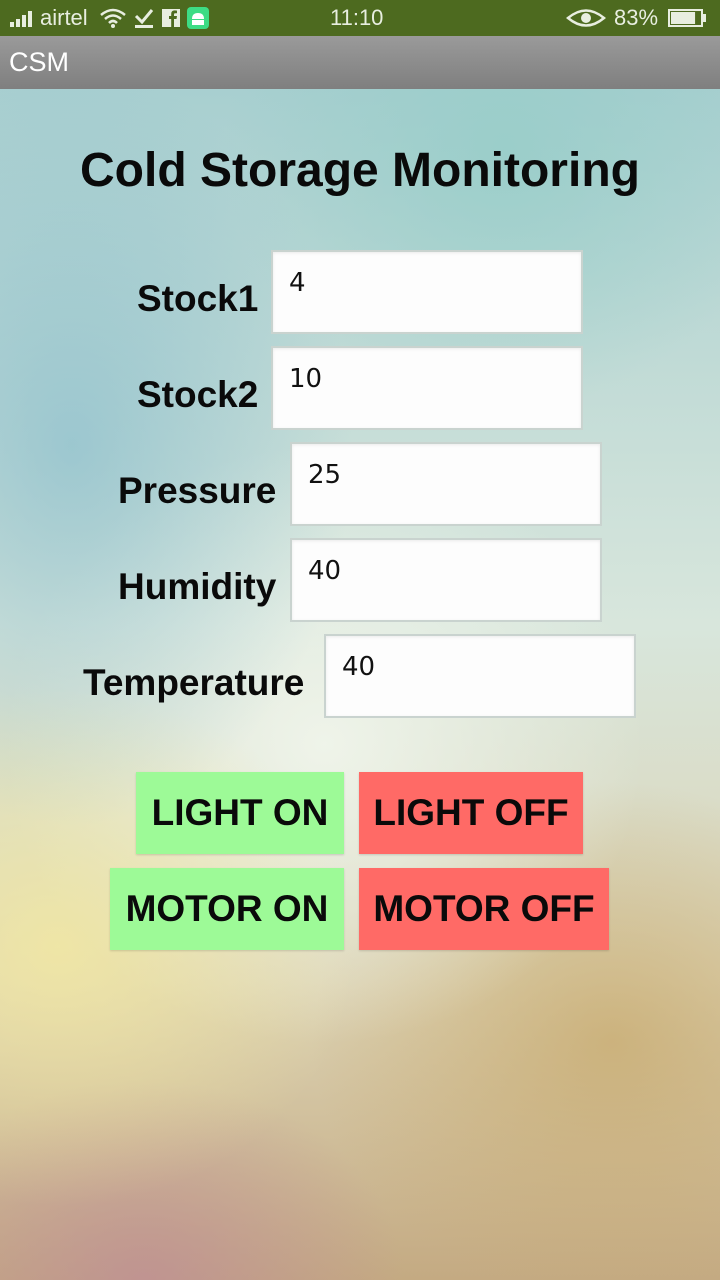  I want to click on pressure-label: Pressure, so click(197, 490).